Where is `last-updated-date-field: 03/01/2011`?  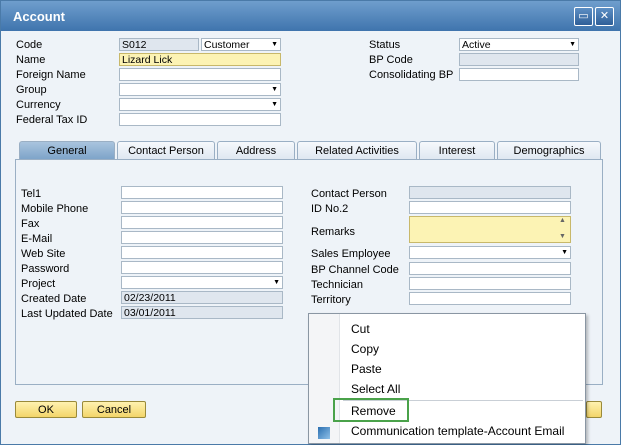 last-updated-date-field: 03/01/2011 is located at coordinates (202, 312).